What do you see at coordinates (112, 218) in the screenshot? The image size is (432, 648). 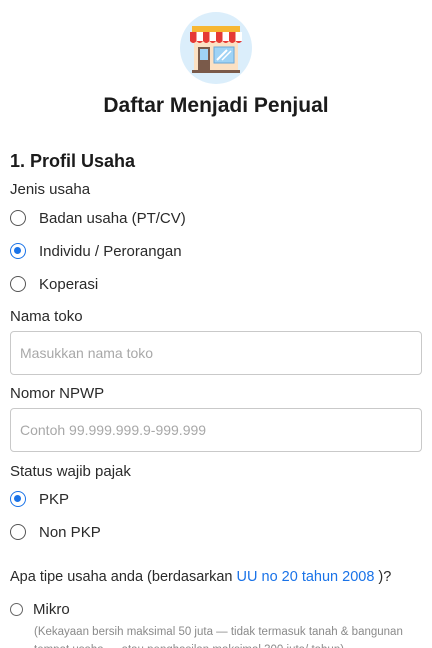 I see `radio-label: Badan usaha (PT/CV)` at bounding box center [112, 218].